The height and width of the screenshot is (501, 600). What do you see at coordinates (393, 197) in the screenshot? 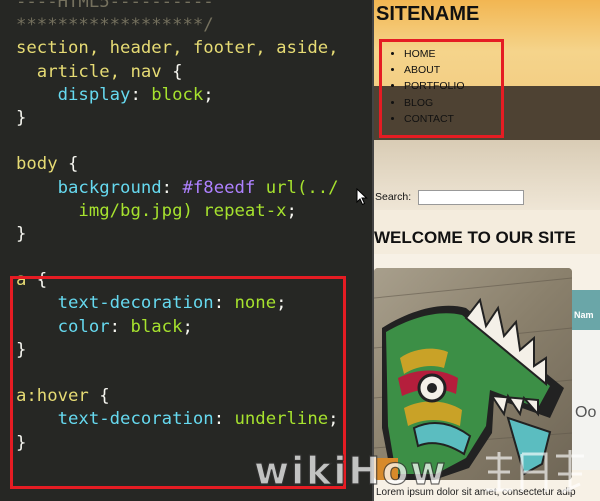
I see `search-label: Search:` at bounding box center [393, 197].